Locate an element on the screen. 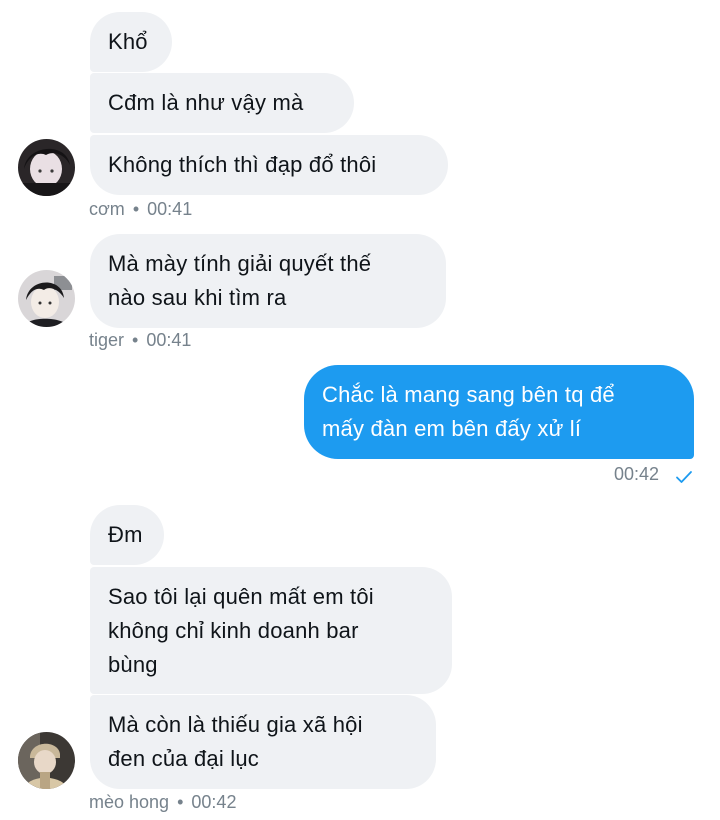  message-meta: cơm • 00:41 is located at coordinates (140, 209).